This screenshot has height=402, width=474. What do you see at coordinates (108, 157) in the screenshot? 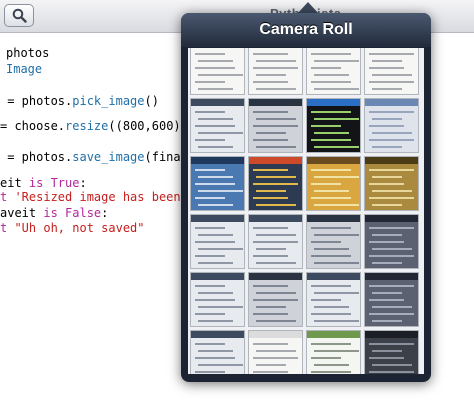
I see `code-token: save_image` at bounding box center [108, 157].